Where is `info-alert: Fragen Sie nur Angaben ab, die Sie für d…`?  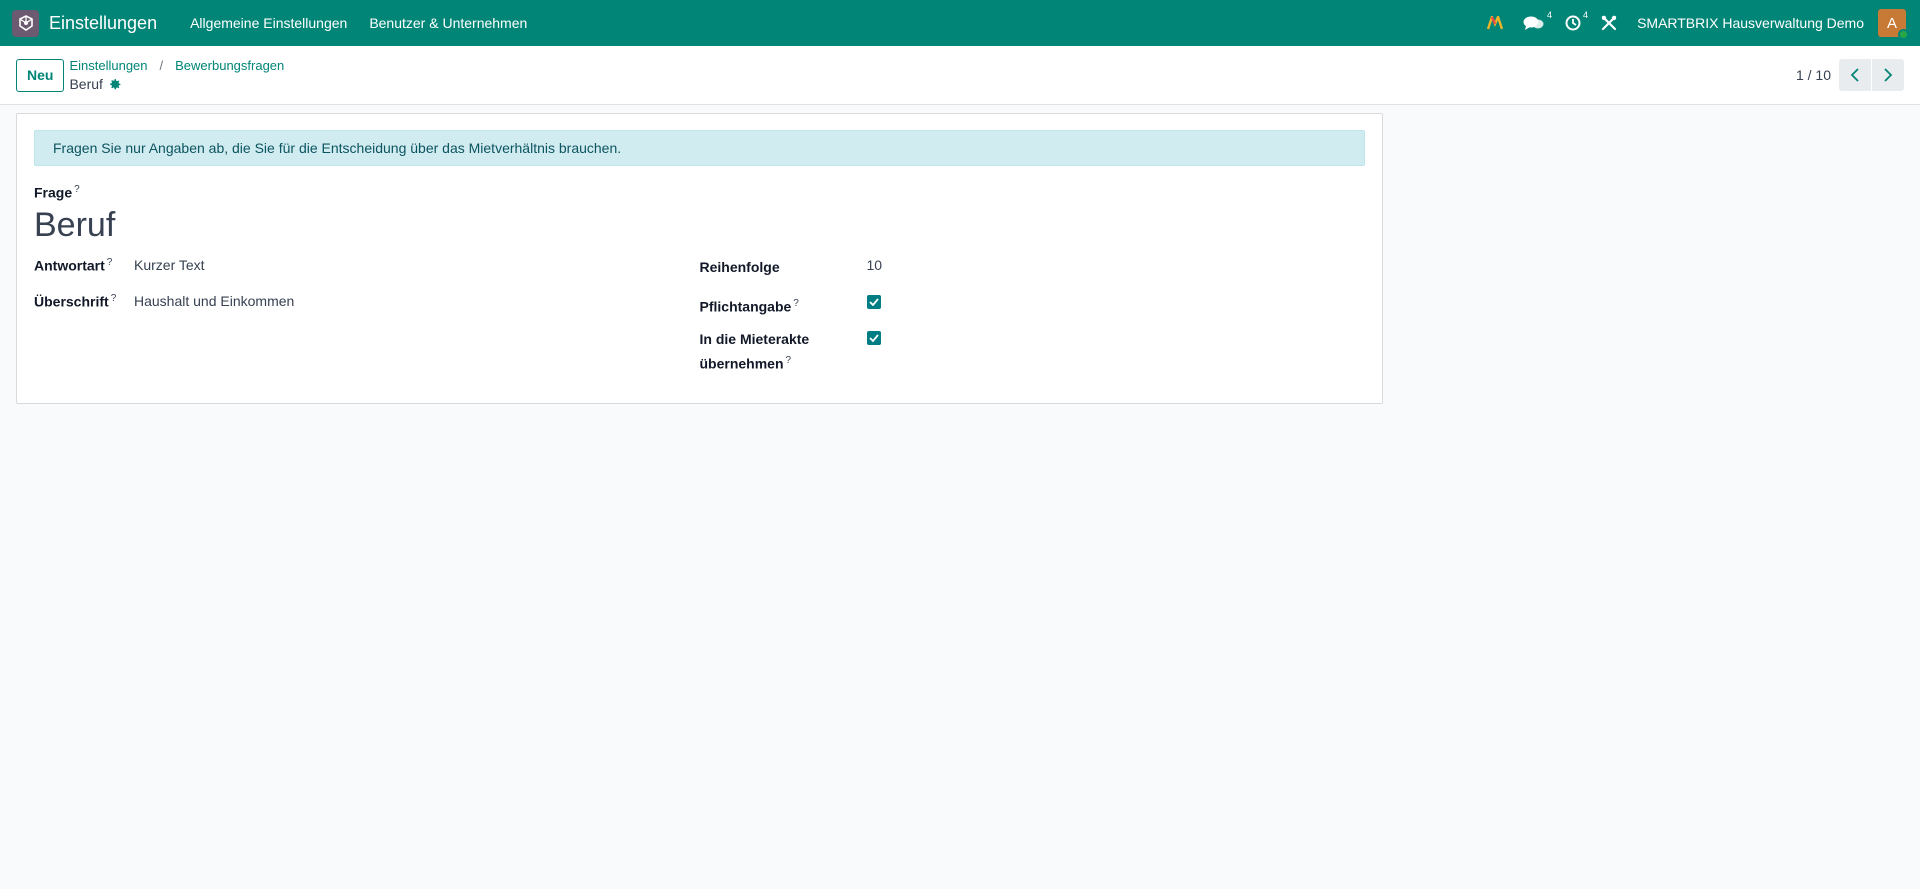 info-alert: Fragen Sie nur Angaben ab, die Sie für d… is located at coordinates (699, 148).